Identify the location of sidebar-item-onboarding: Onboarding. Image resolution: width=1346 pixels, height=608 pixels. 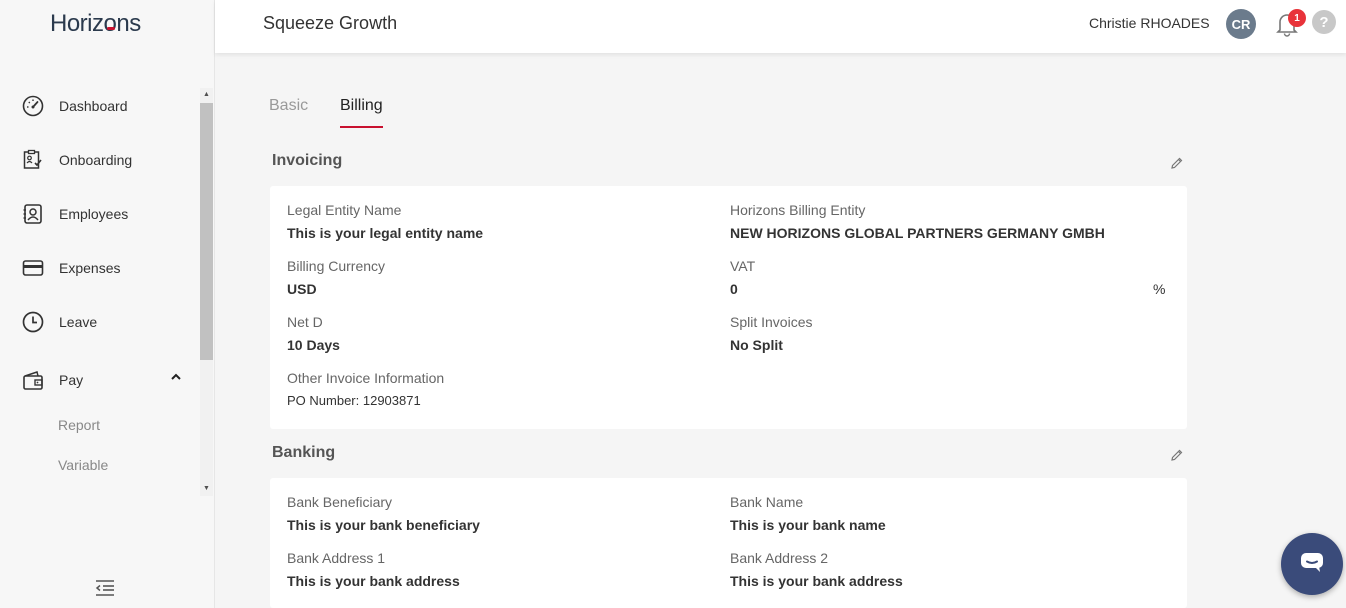
(107, 160).